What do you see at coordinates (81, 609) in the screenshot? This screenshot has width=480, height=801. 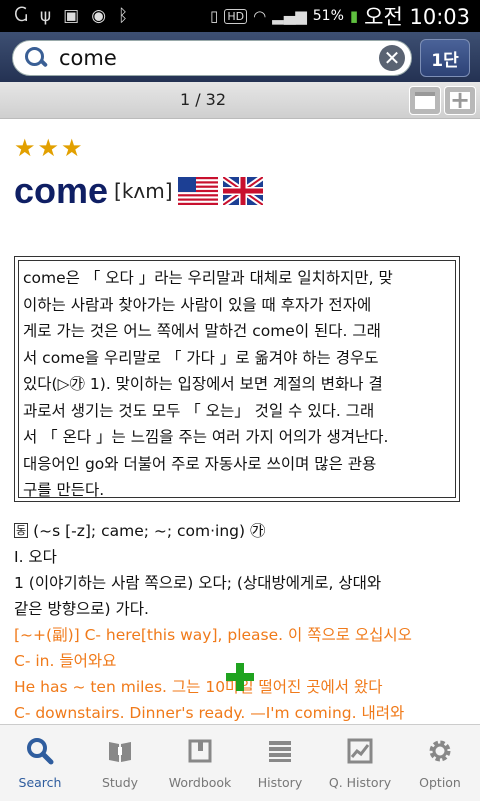 I see `sense-1-line: 같은 방향으로) 가다.` at bounding box center [81, 609].